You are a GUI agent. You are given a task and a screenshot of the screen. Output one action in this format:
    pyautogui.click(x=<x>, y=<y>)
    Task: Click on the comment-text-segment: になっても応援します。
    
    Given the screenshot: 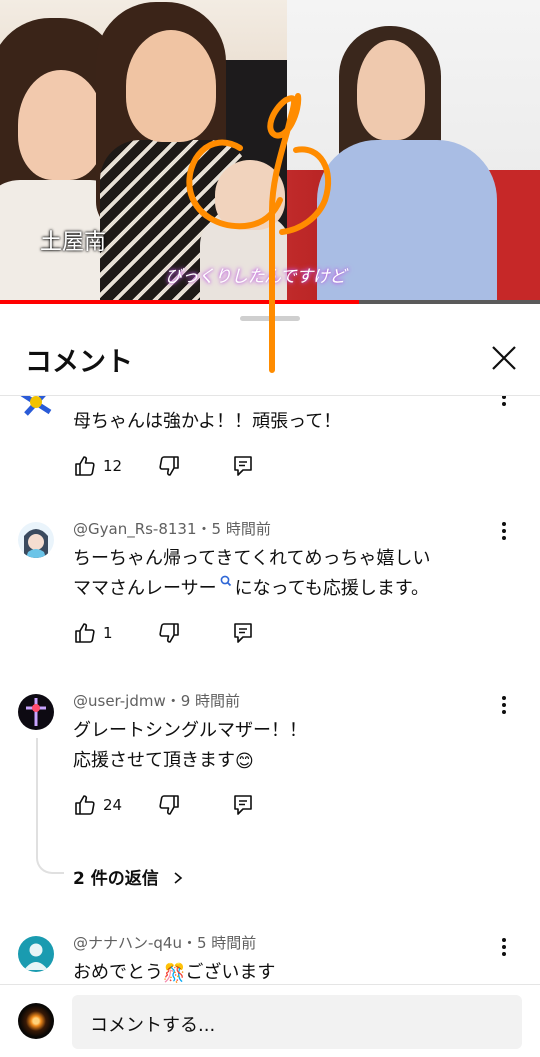 What is the action you would take?
    pyautogui.click(x=332, y=588)
    